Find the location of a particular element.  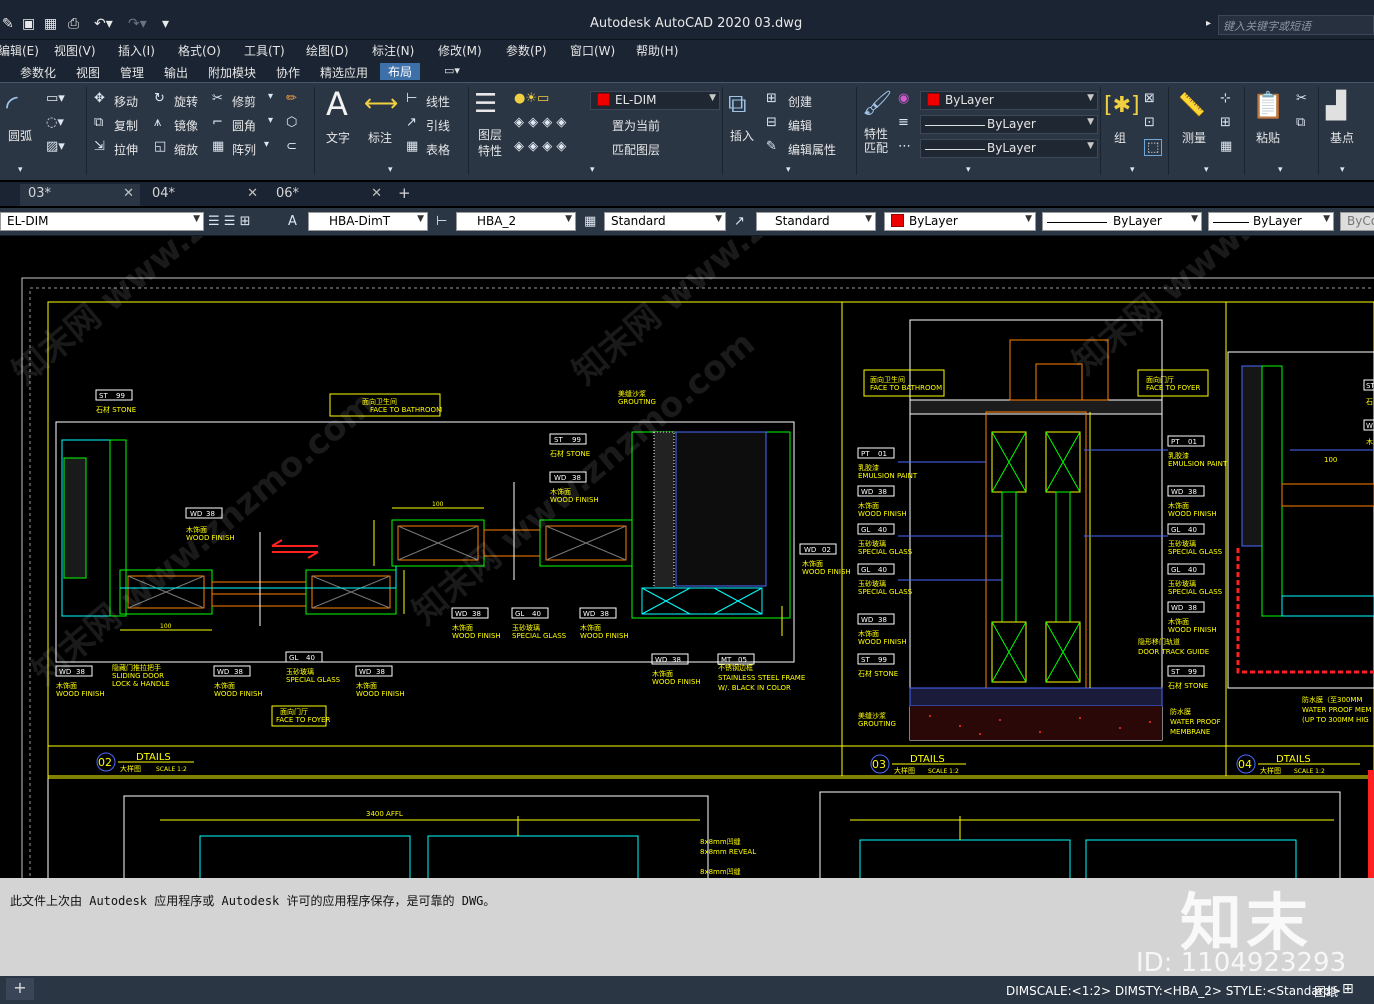

scale-button: 缩放 is located at coordinates (186, 149).